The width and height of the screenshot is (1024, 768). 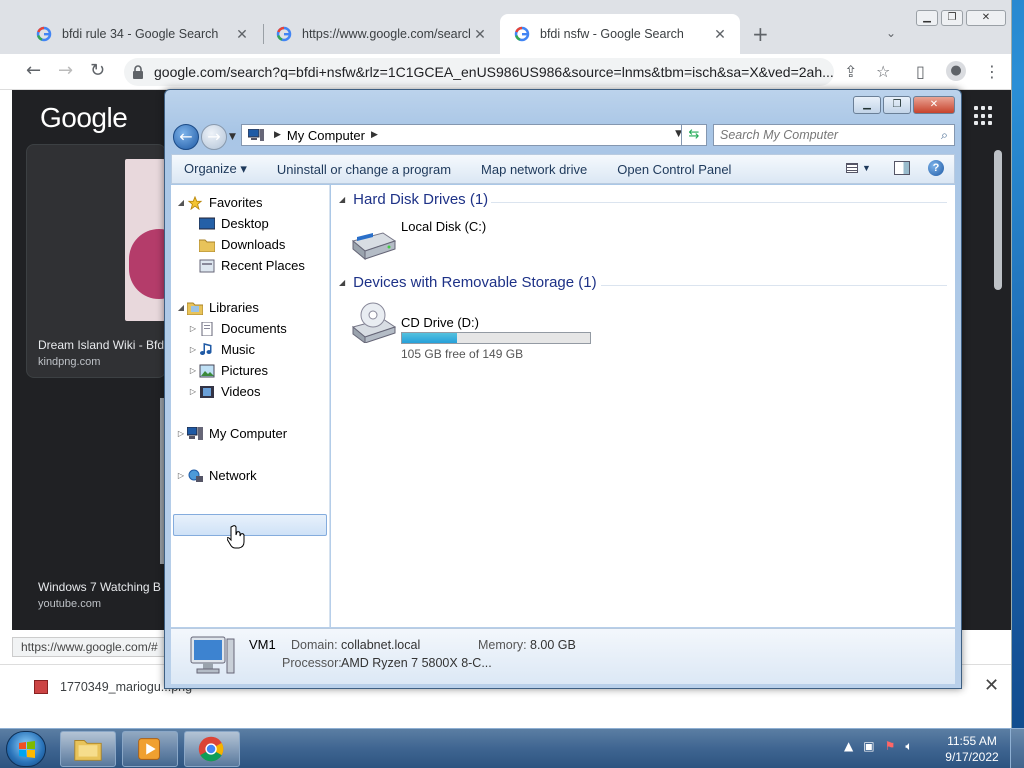 What do you see at coordinates (934, 105) in the screenshot?
I see `close-button: ✕` at bounding box center [934, 105].